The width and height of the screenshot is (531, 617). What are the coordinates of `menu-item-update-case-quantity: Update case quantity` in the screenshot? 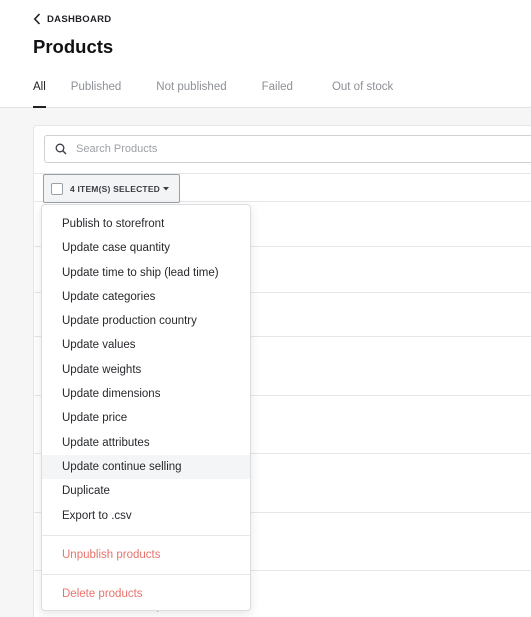 It's located at (146, 248).